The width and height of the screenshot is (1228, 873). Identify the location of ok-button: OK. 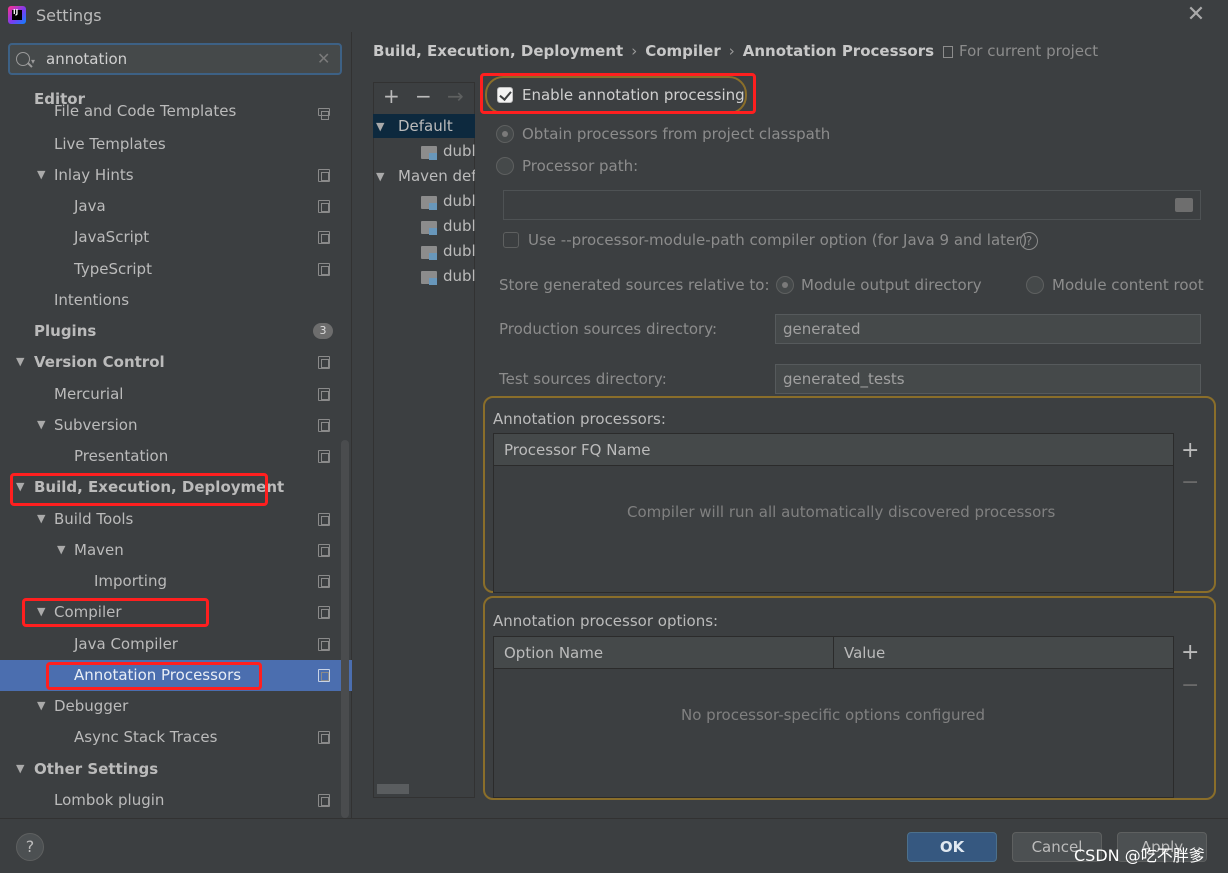
(952, 847).